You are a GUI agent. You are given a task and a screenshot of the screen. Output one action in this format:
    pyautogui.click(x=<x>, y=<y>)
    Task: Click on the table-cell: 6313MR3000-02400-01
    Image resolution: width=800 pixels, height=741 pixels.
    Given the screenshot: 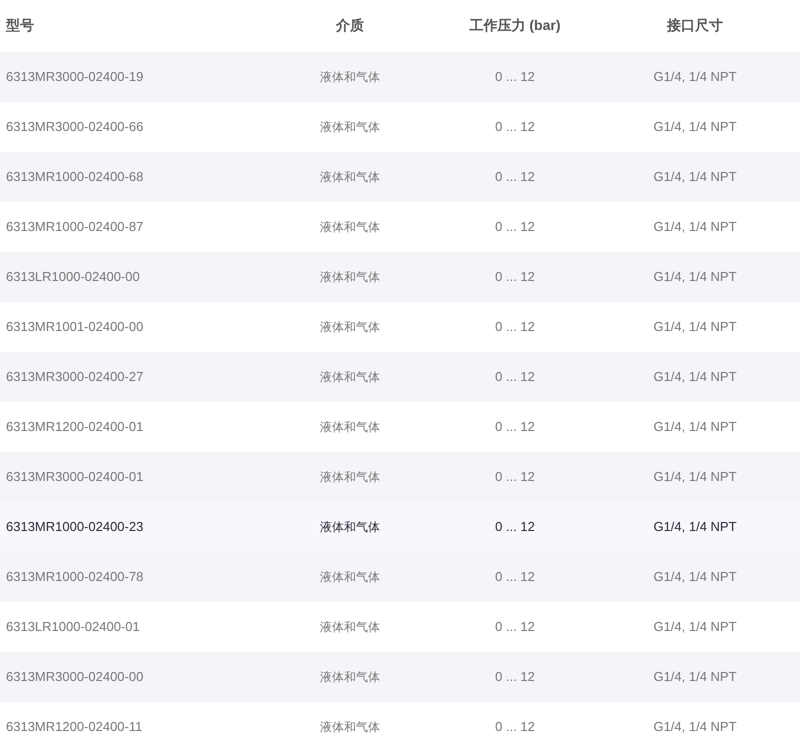 What is the action you would take?
    pyautogui.click(x=75, y=476)
    